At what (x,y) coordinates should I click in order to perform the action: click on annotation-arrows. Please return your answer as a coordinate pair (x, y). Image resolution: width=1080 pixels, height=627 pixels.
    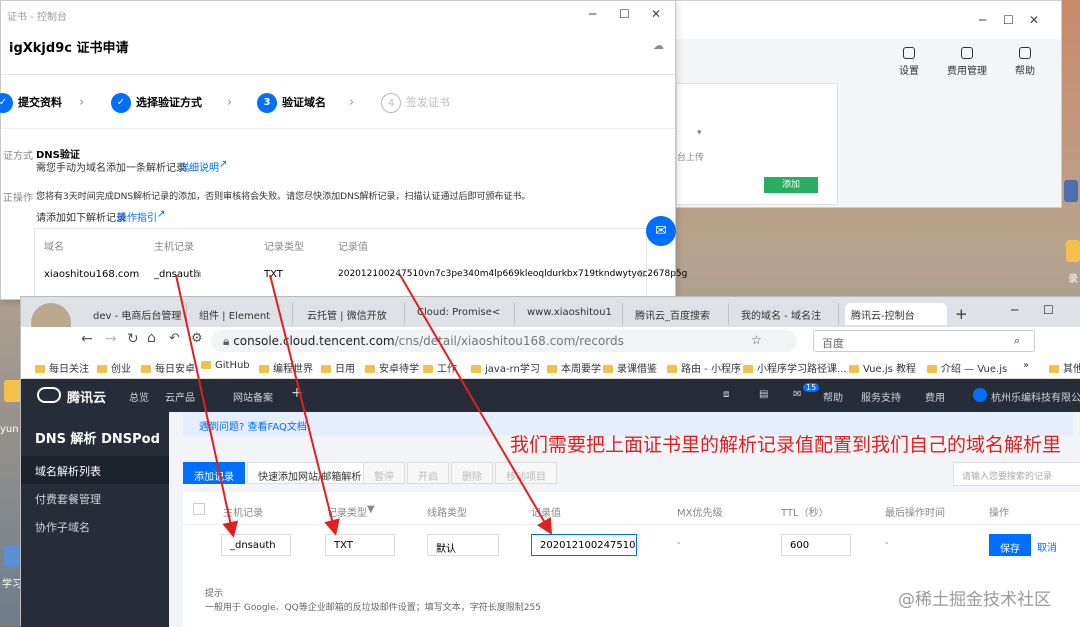
    Looking at the image, I should click on (364, 406).